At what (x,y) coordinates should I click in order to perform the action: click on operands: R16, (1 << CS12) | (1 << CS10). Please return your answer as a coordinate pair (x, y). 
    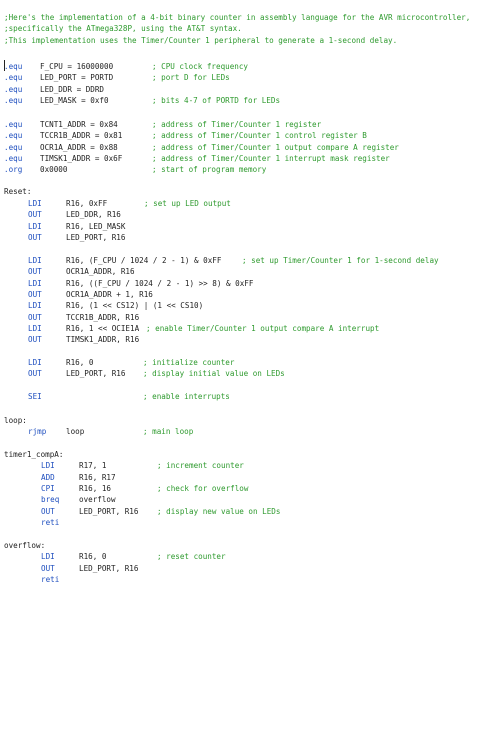
    Looking at the image, I should click on (135, 306).